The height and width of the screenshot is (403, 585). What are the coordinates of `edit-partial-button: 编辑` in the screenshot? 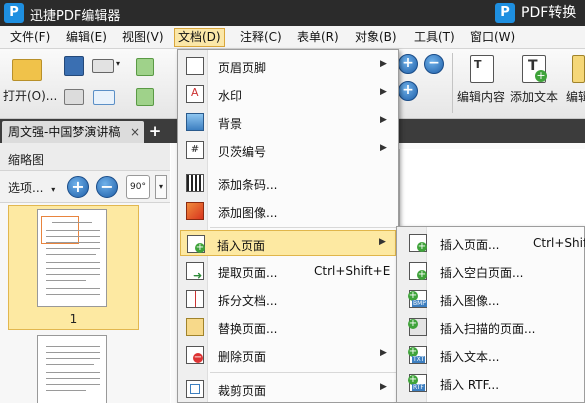 It's located at (575, 83).